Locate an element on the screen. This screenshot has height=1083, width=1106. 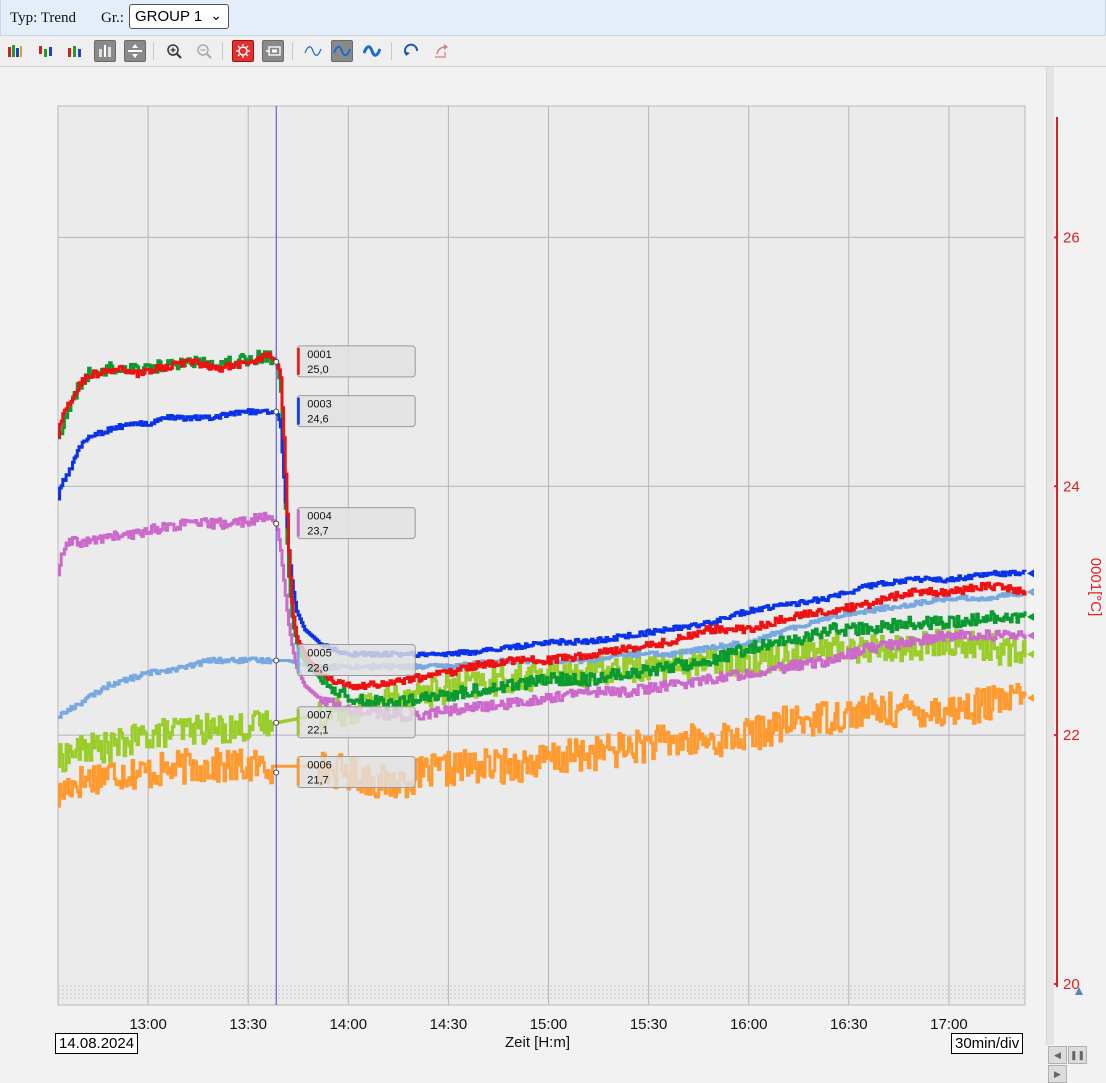
curve-medium-button is located at coordinates (342, 51).